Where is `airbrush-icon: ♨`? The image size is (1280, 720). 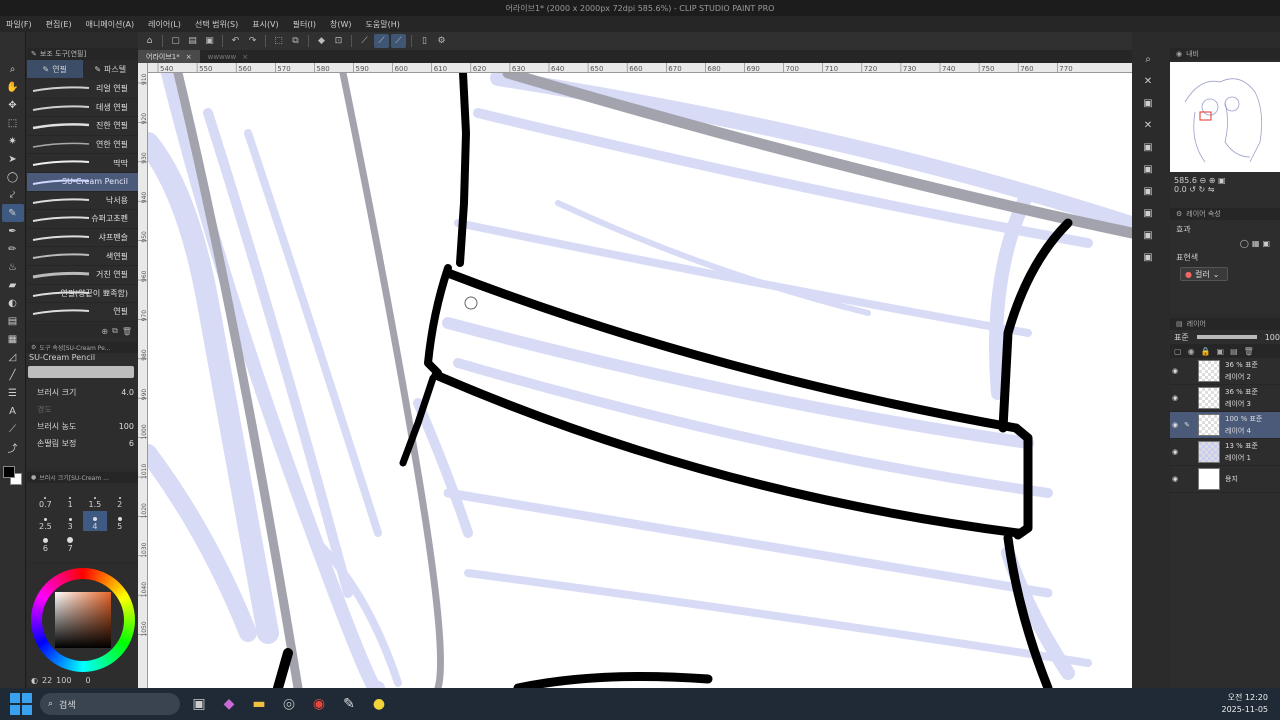 airbrush-icon: ♨ is located at coordinates (13, 267).